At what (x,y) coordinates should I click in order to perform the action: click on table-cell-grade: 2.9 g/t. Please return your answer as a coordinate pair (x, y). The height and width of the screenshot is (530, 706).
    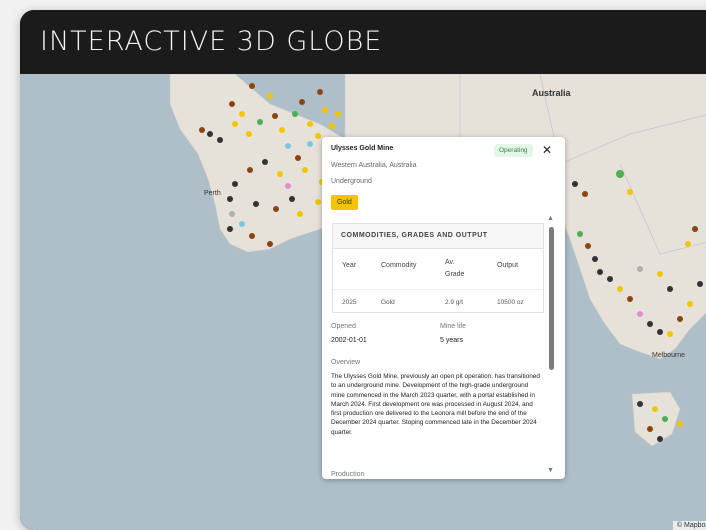
    Looking at the image, I should click on (454, 302).